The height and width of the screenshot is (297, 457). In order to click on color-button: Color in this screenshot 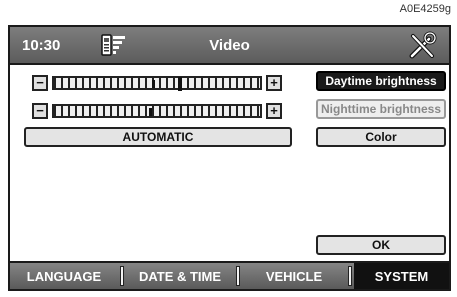, I will do `click(381, 137)`.